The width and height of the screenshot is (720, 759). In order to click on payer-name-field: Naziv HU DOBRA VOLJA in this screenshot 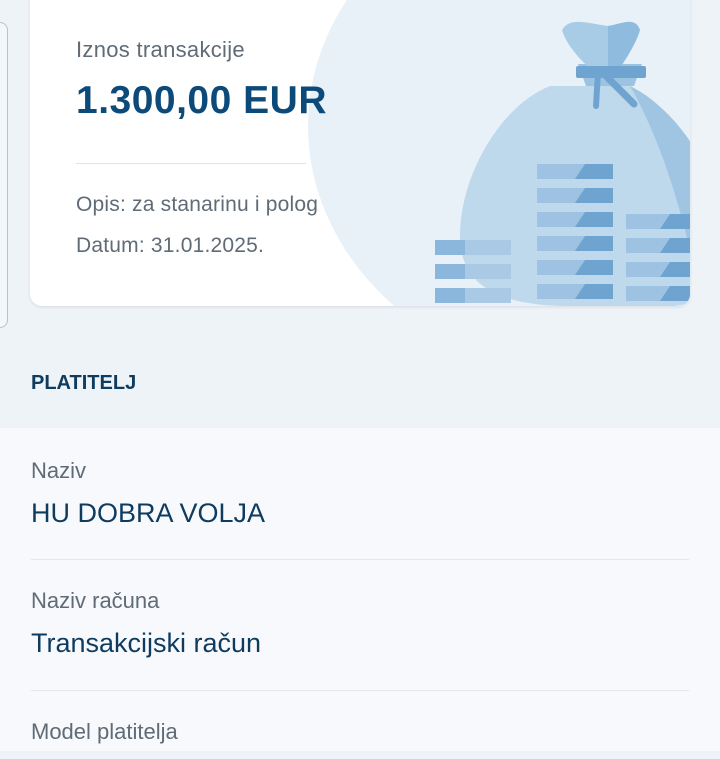, I will do `click(360, 493)`.